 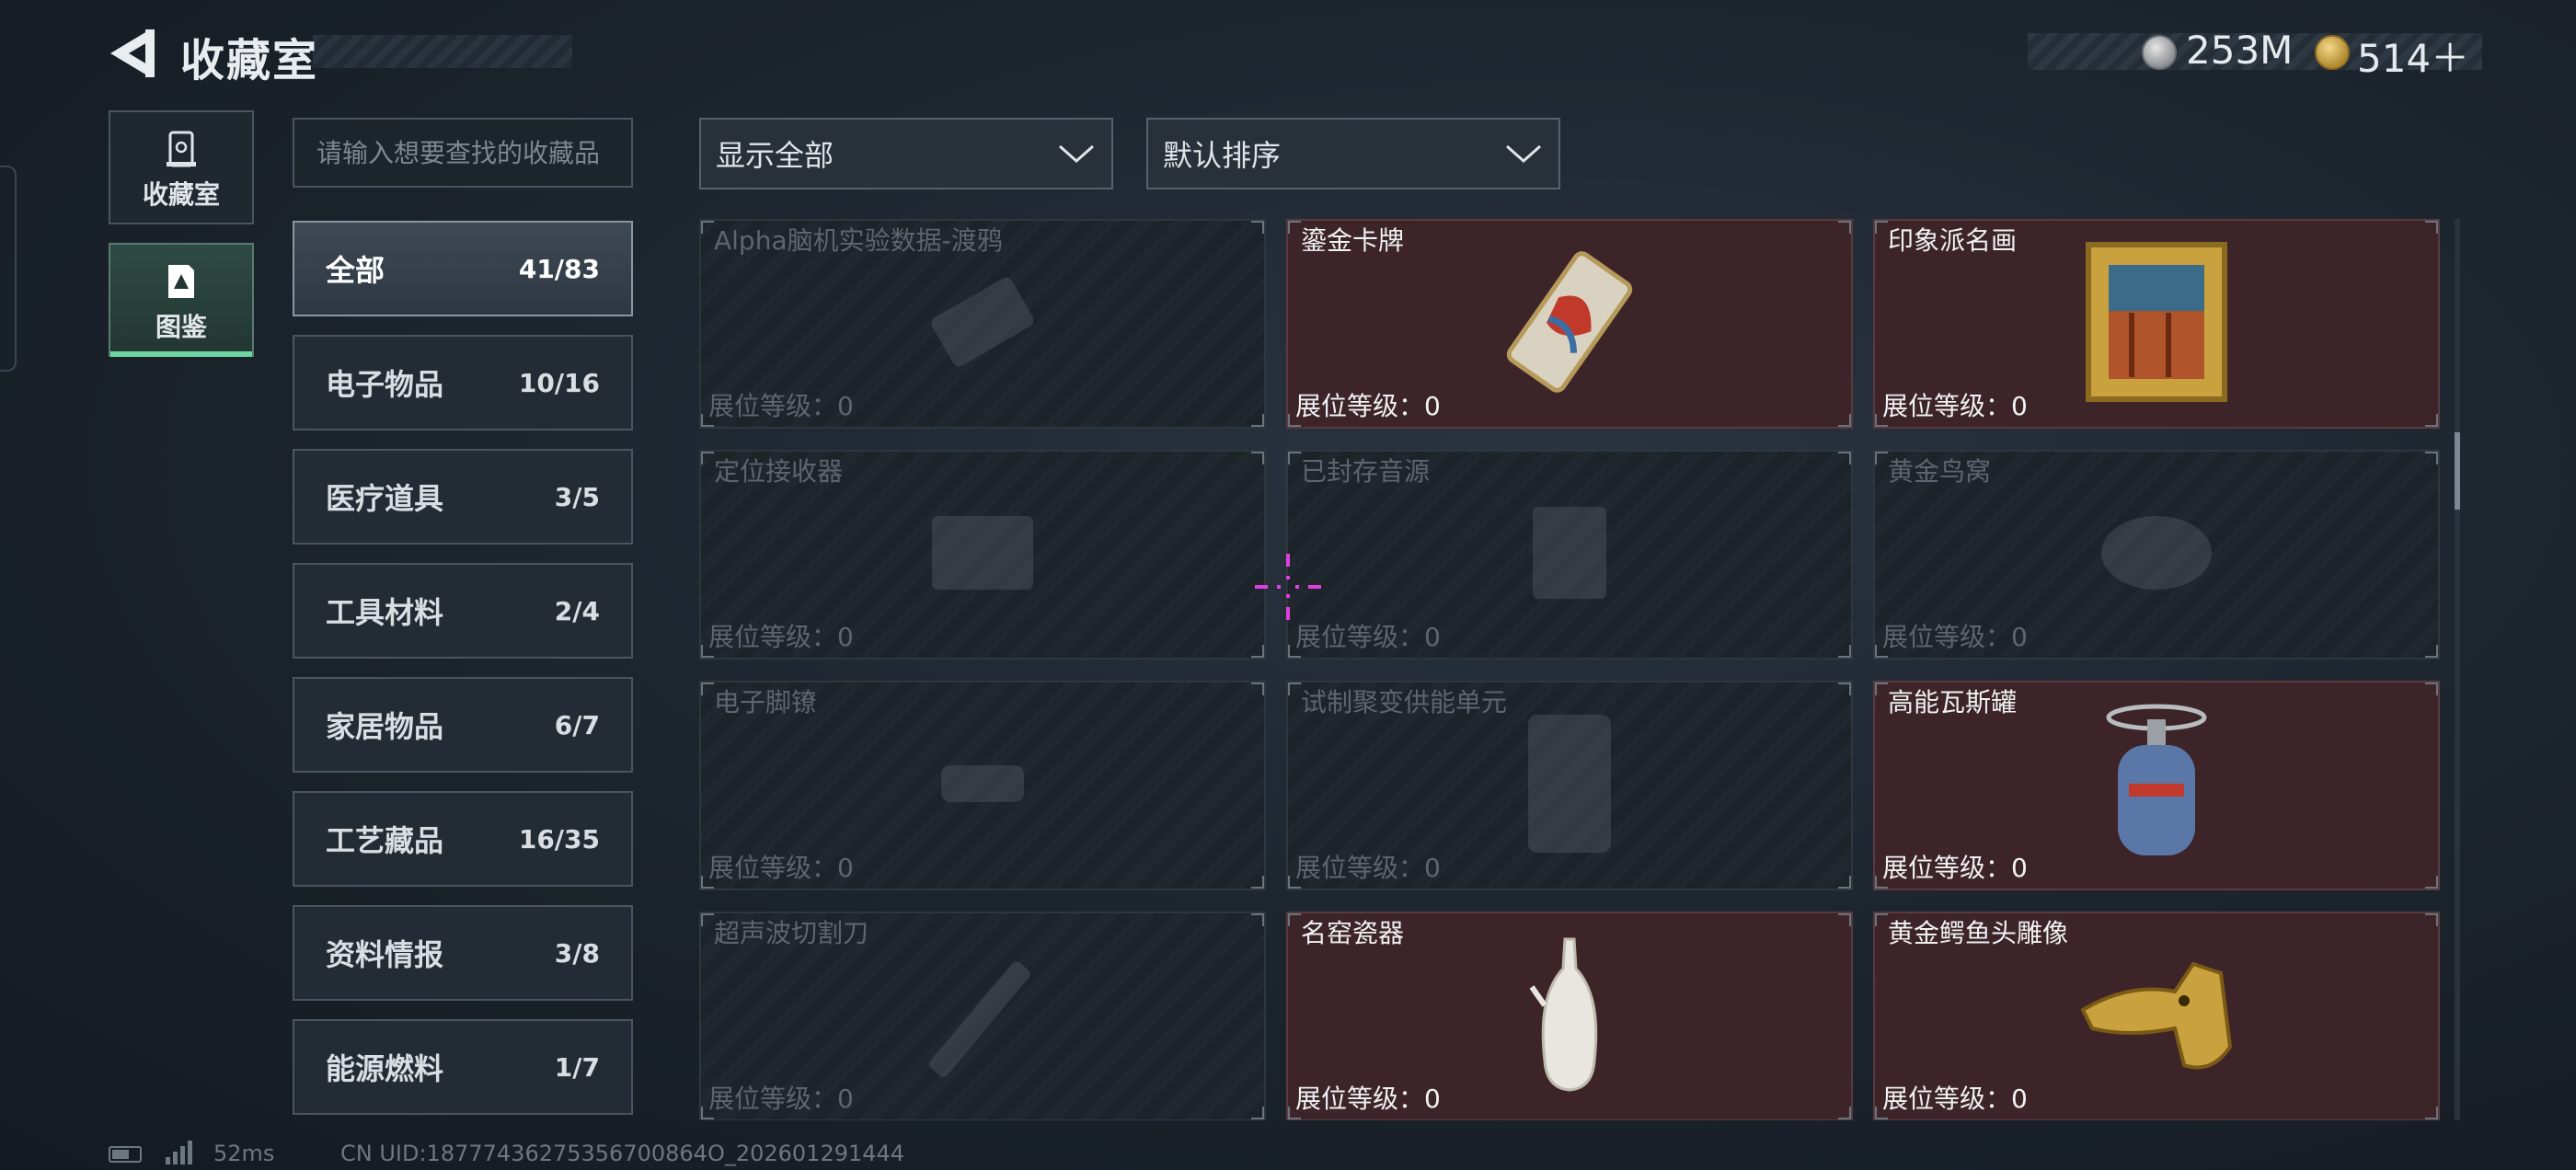 I want to click on collection-item-card: 鎏金卡牌 展位等级：0, so click(x=1569, y=324).